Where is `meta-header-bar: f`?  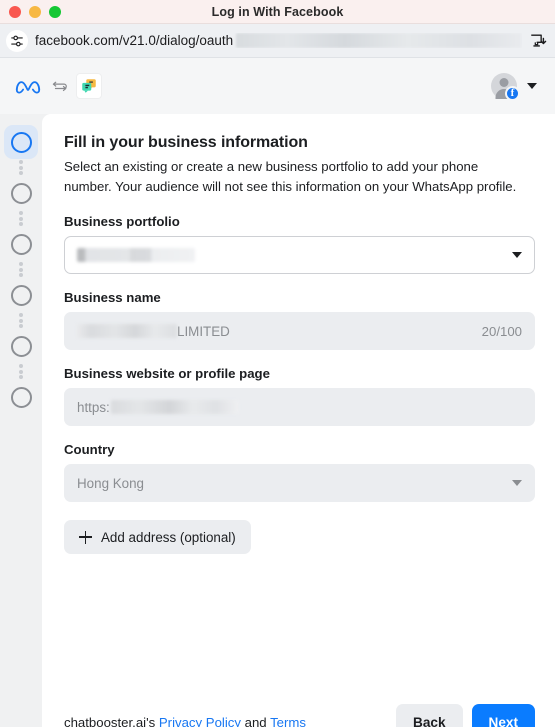
meta-header-bar: f is located at coordinates (277, 86).